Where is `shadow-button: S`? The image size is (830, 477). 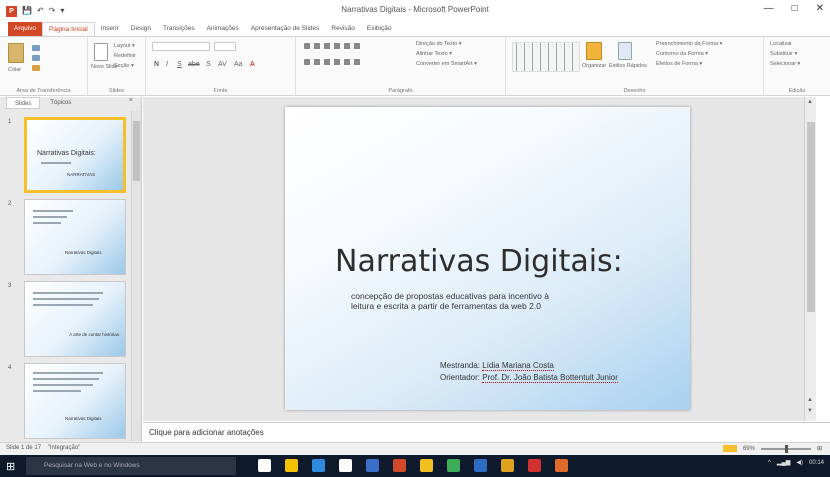
shadow-button: S is located at coordinates (208, 64).